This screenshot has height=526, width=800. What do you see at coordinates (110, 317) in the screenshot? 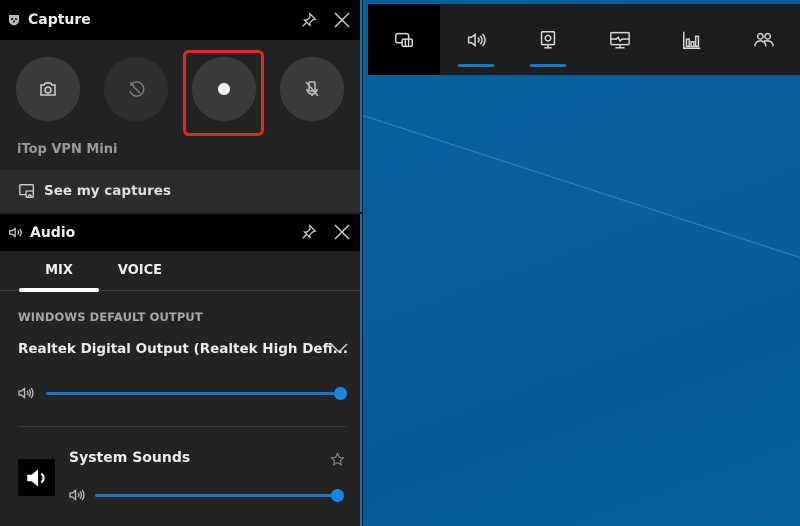
I see `default-output-label: WINDOWS DEFAULT OUTPUT` at bounding box center [110, 317].